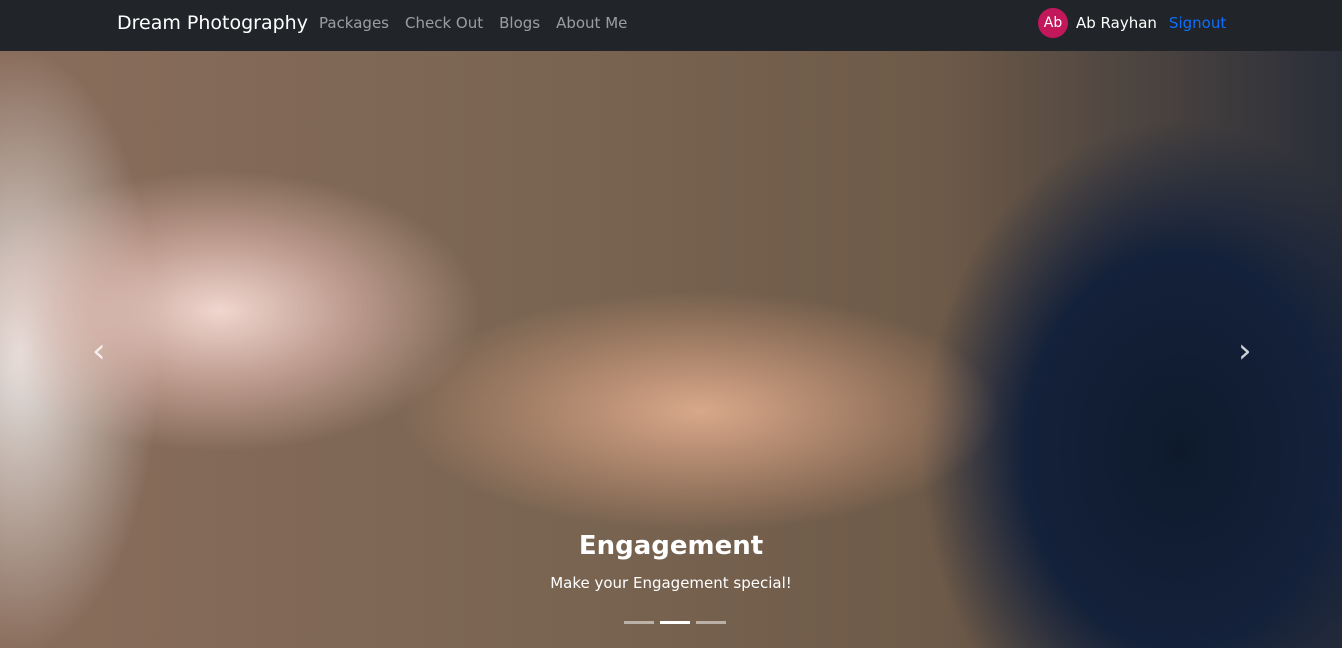 Image resolution: width=1342 pixels, height=648 pixels. Describe the element at coordinates (671, 546) in the screenshot. I see `caption-title: Engagement` at that location.